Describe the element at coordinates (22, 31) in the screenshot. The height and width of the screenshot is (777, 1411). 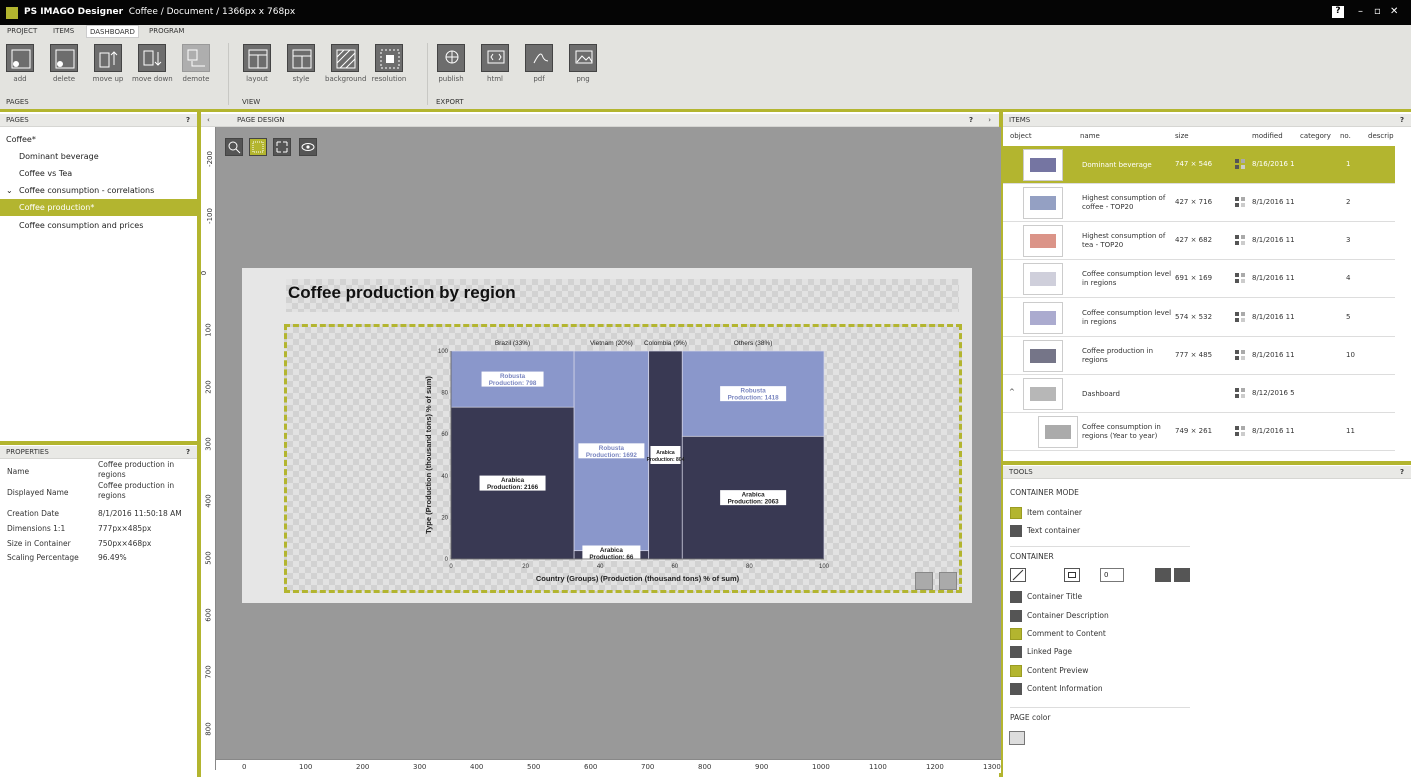
I see `menu-project: PROJECT` at that location.